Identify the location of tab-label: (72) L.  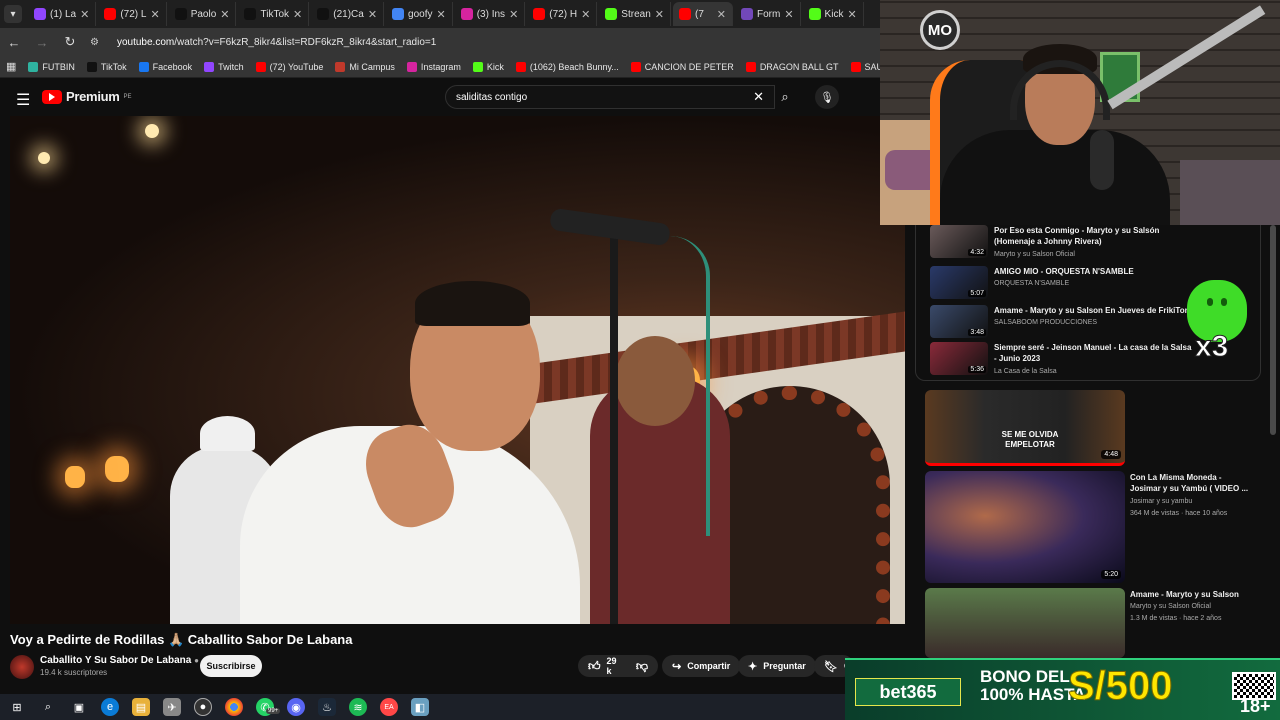
(133, 14).